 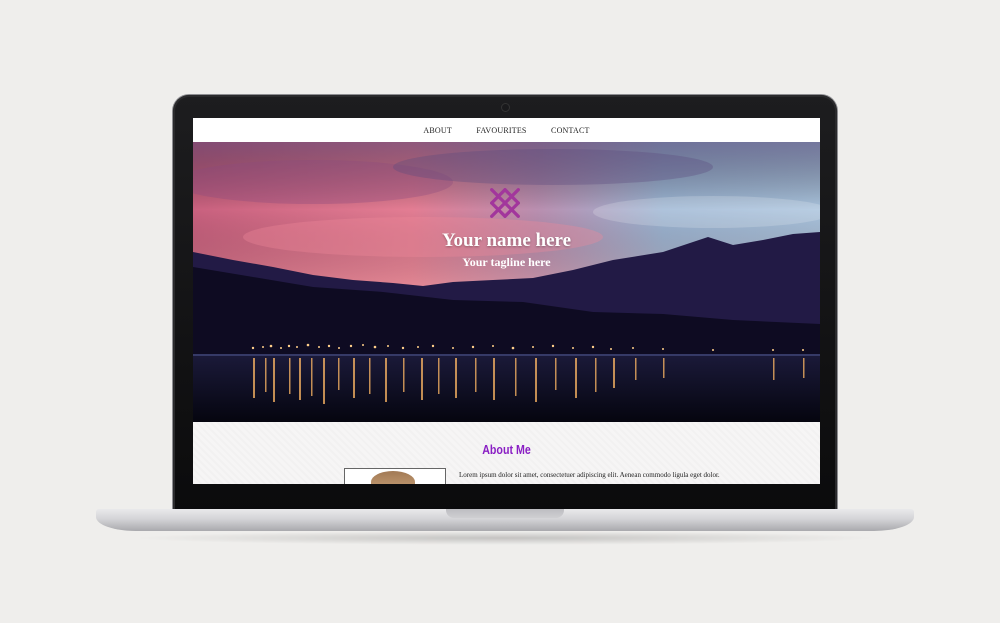 I want to click on hero-name: Your name here, so click(x=506, y=240).